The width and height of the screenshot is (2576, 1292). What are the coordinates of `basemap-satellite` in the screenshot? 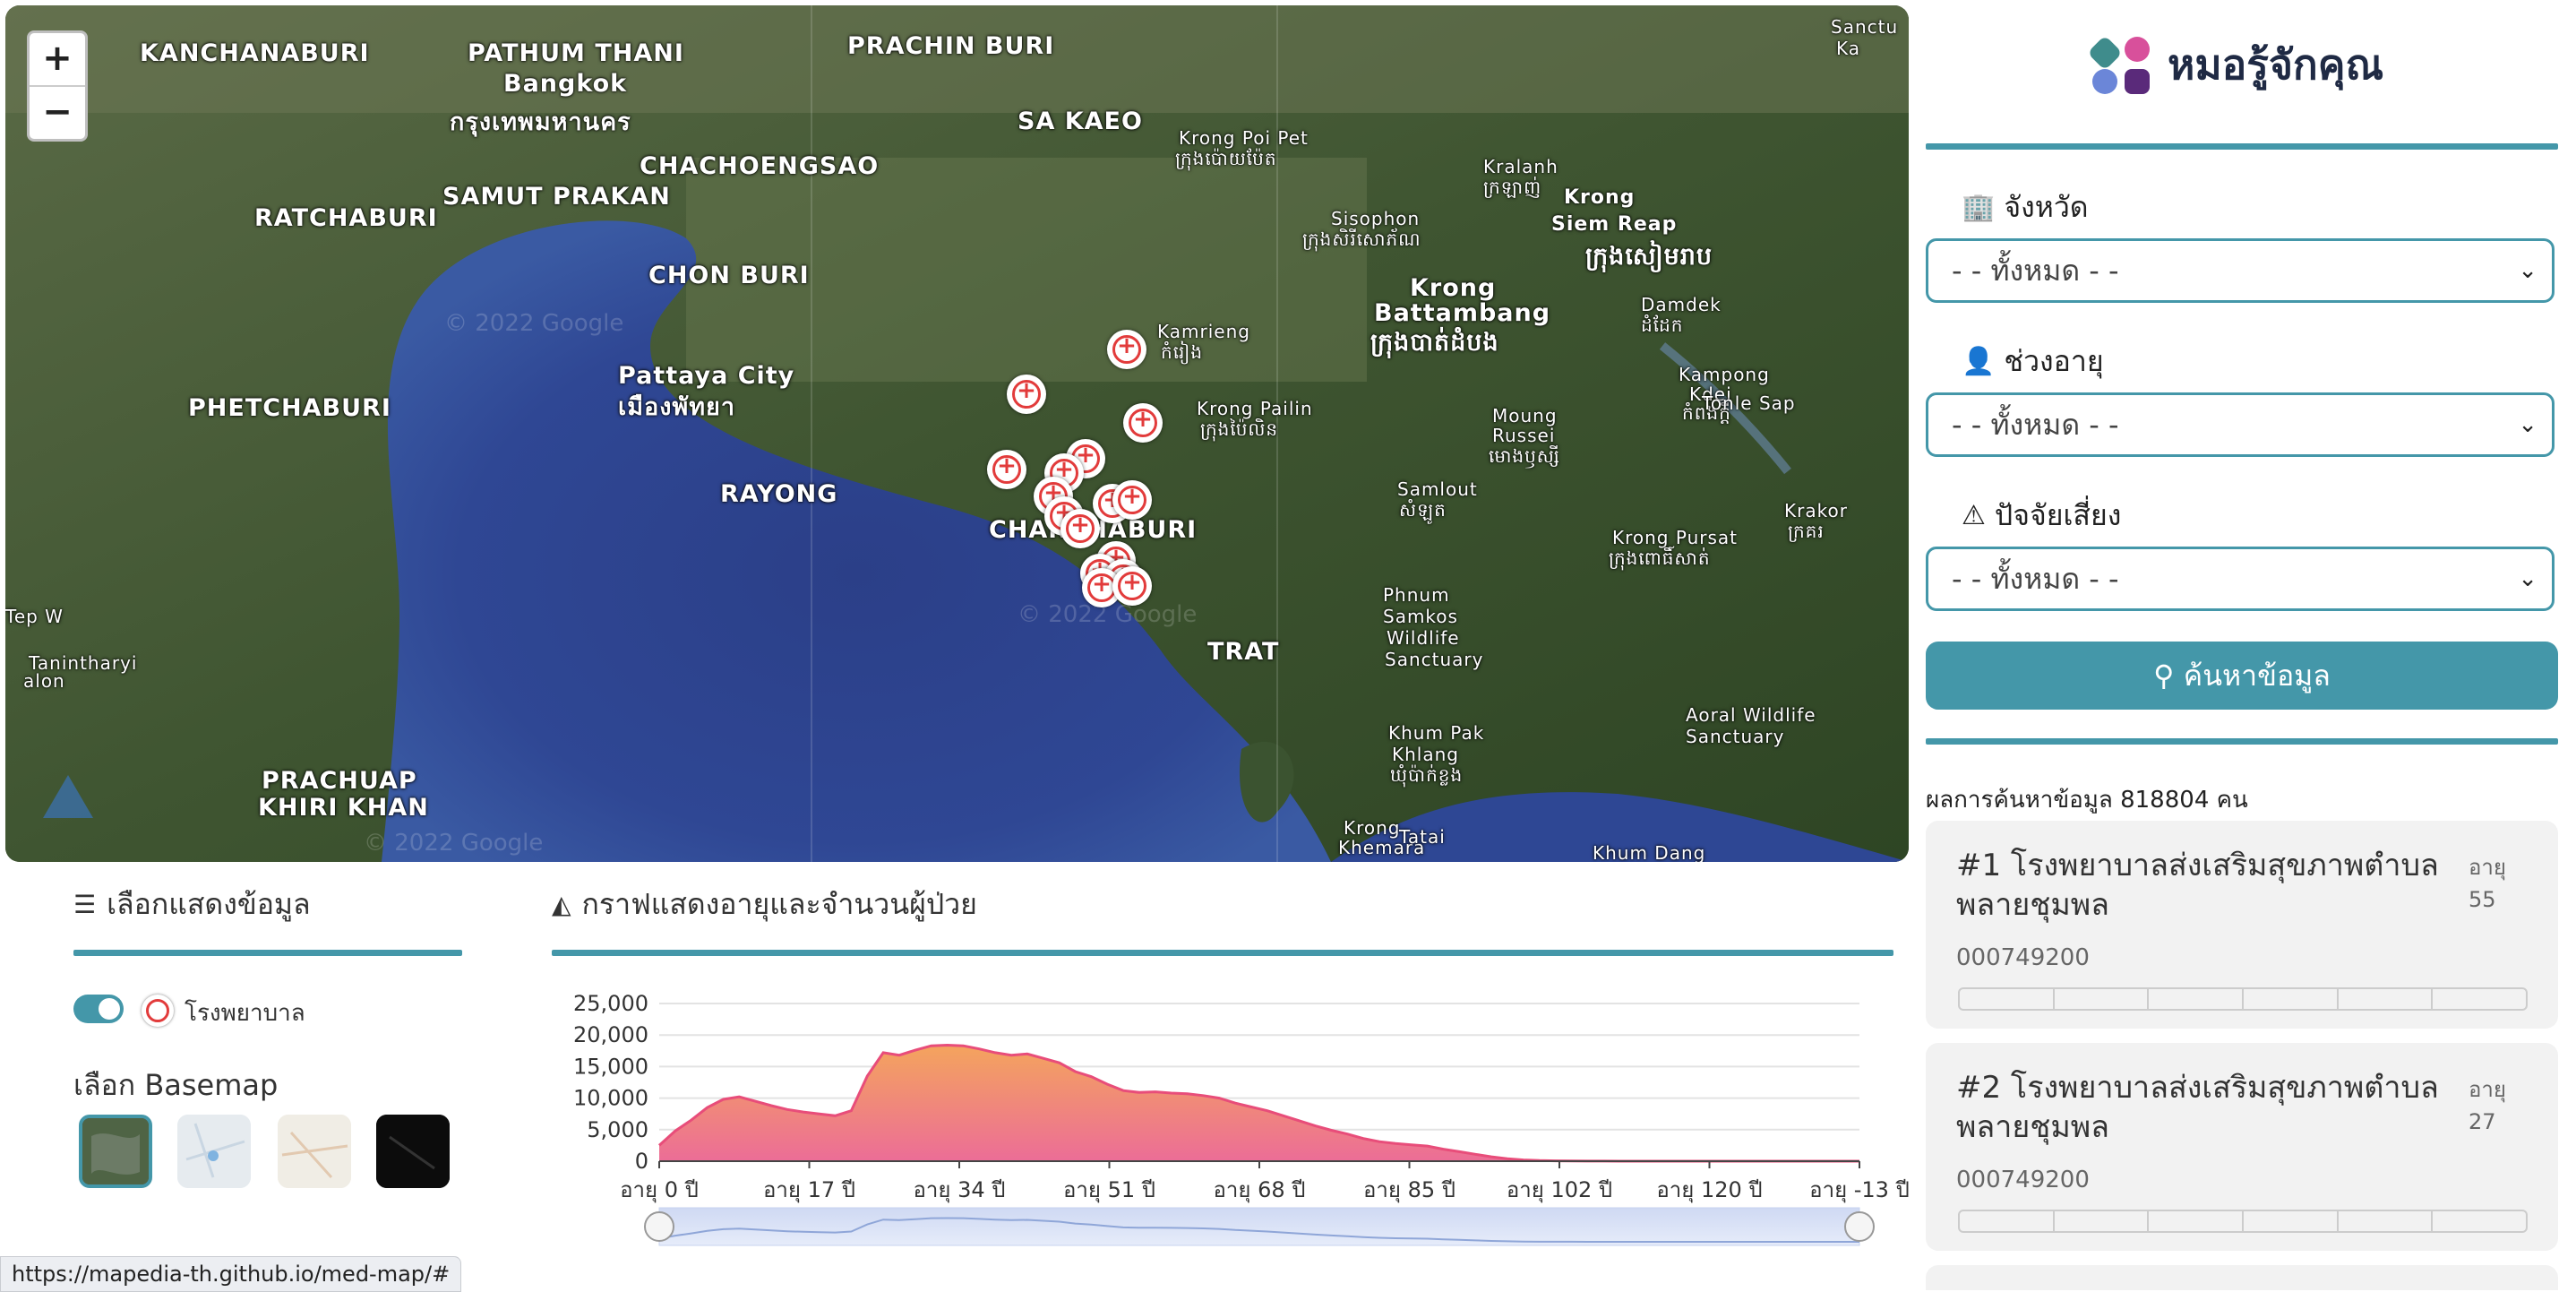 It's located at (115, 1151).